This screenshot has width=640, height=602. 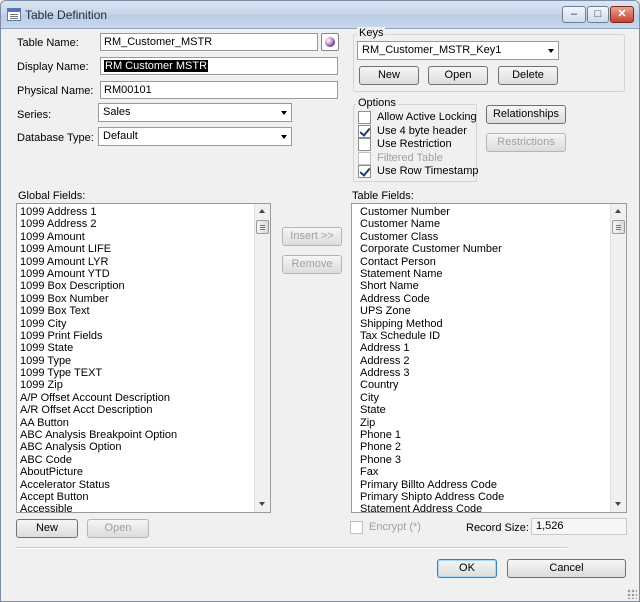 I want to click on cancel-button: Cancel, so click(x=566, y=568).